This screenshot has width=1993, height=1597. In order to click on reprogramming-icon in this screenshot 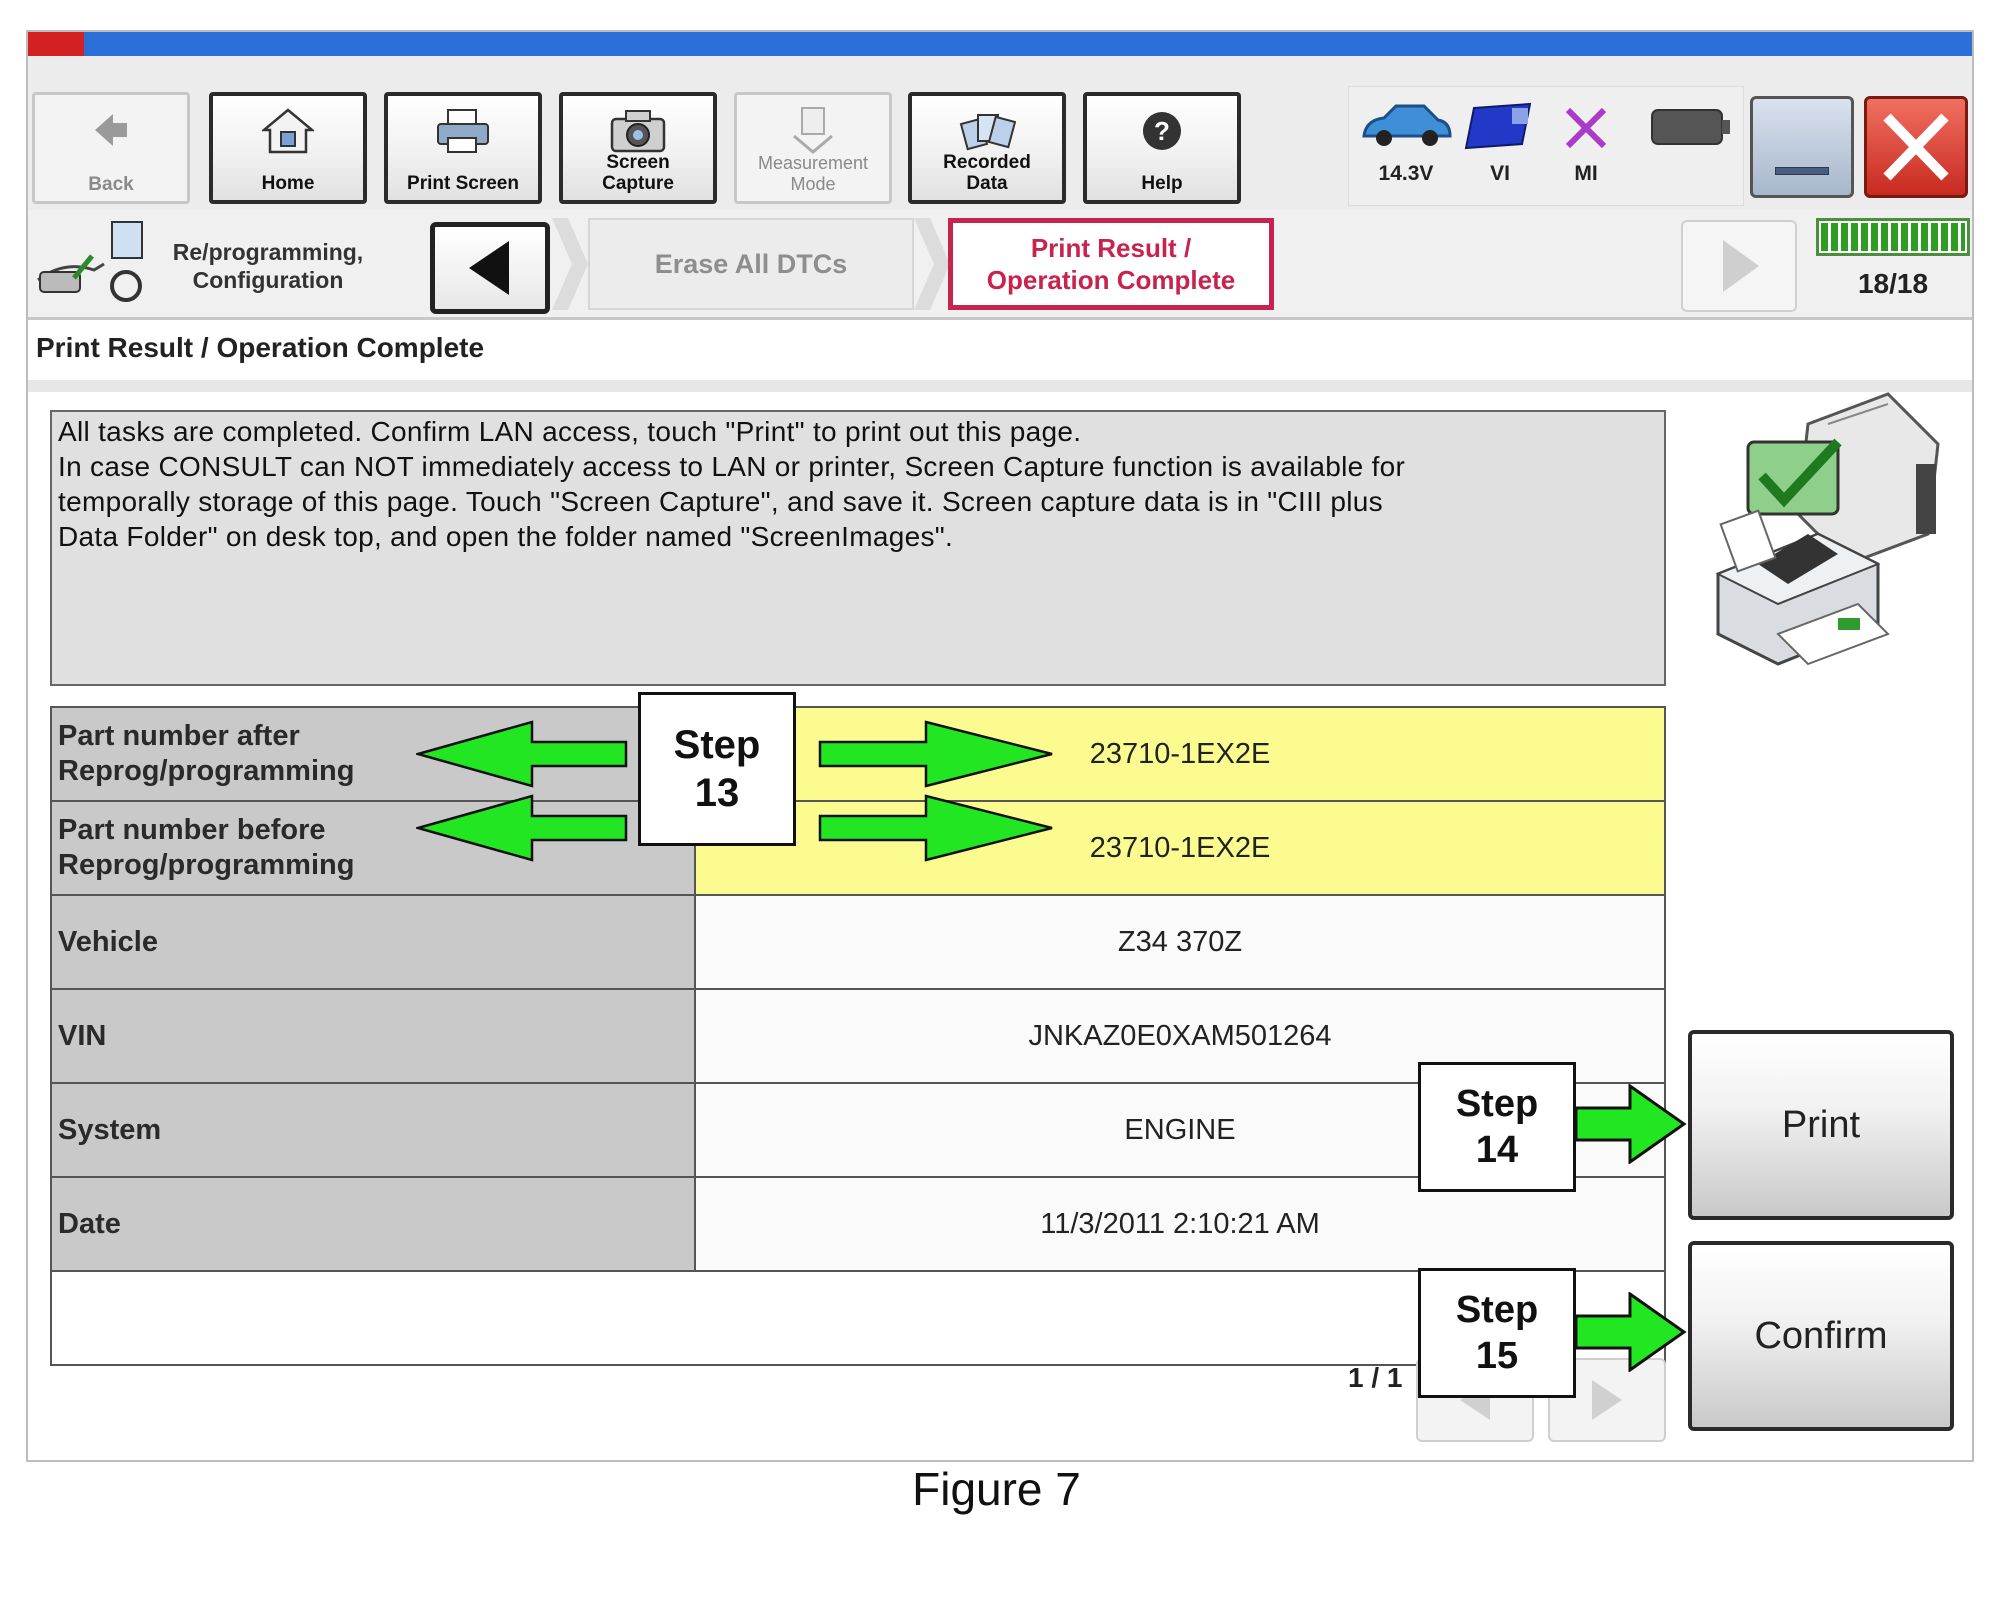, I will do `click(90, 261)`.